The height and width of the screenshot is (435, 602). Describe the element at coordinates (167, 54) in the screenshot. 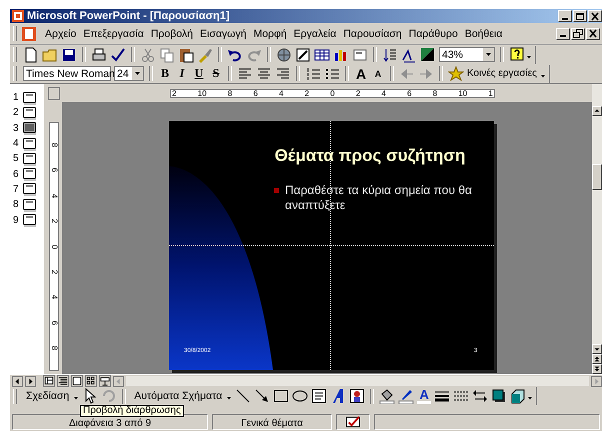

I see `copy-icon` at that location.